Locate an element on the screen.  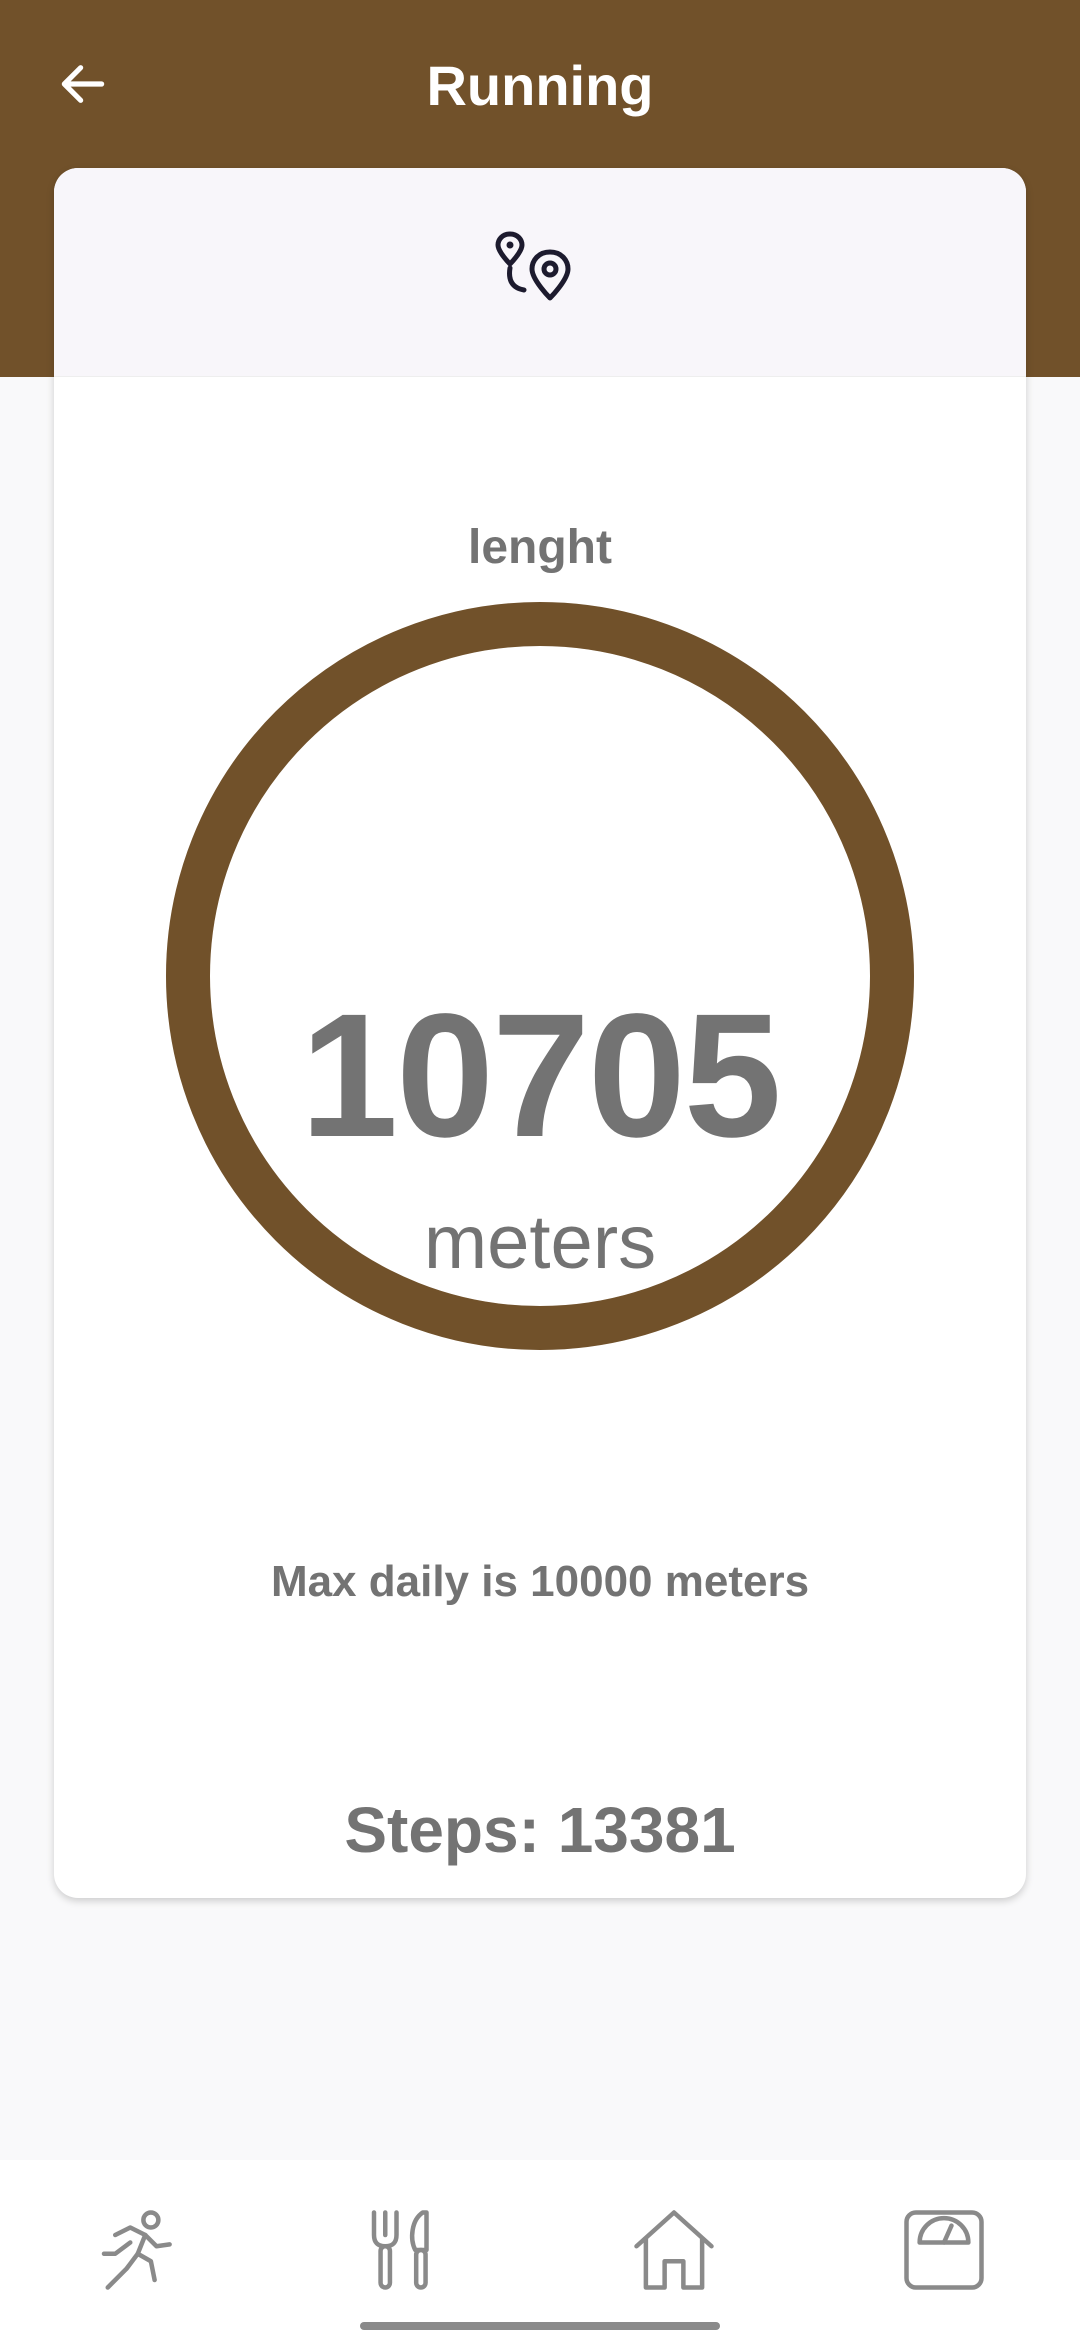
nav-running is located at coordinates (134, 2250).